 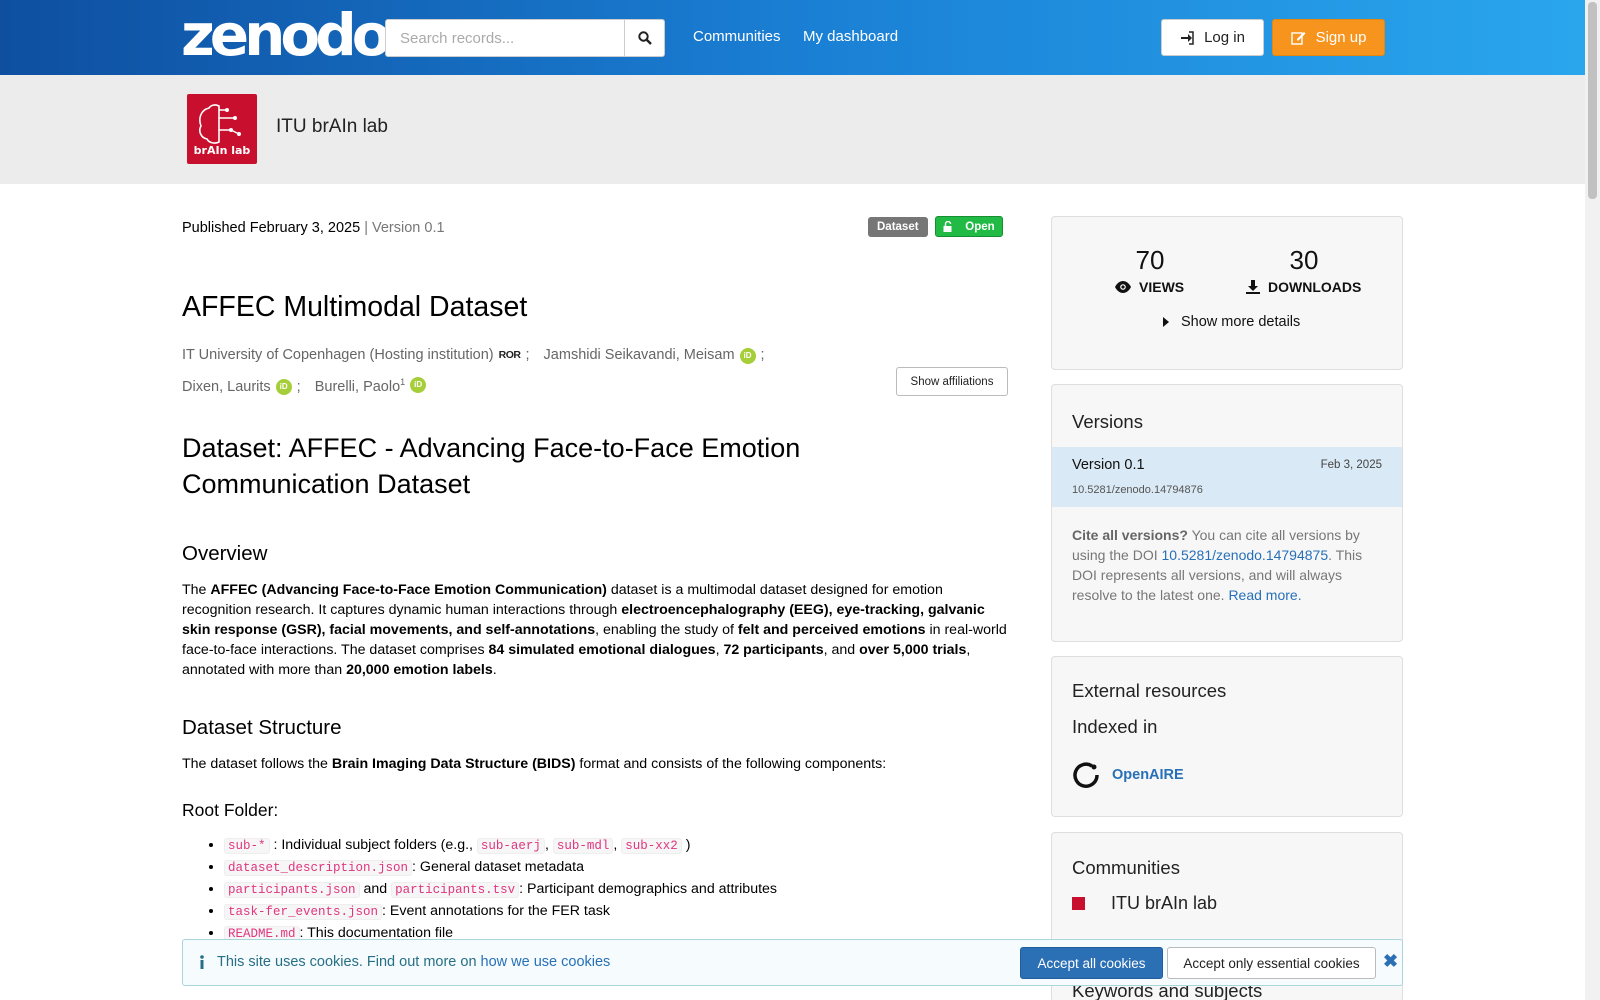 I want to click on published-date: Published February 3, 2025, so click(x=271, y=228).